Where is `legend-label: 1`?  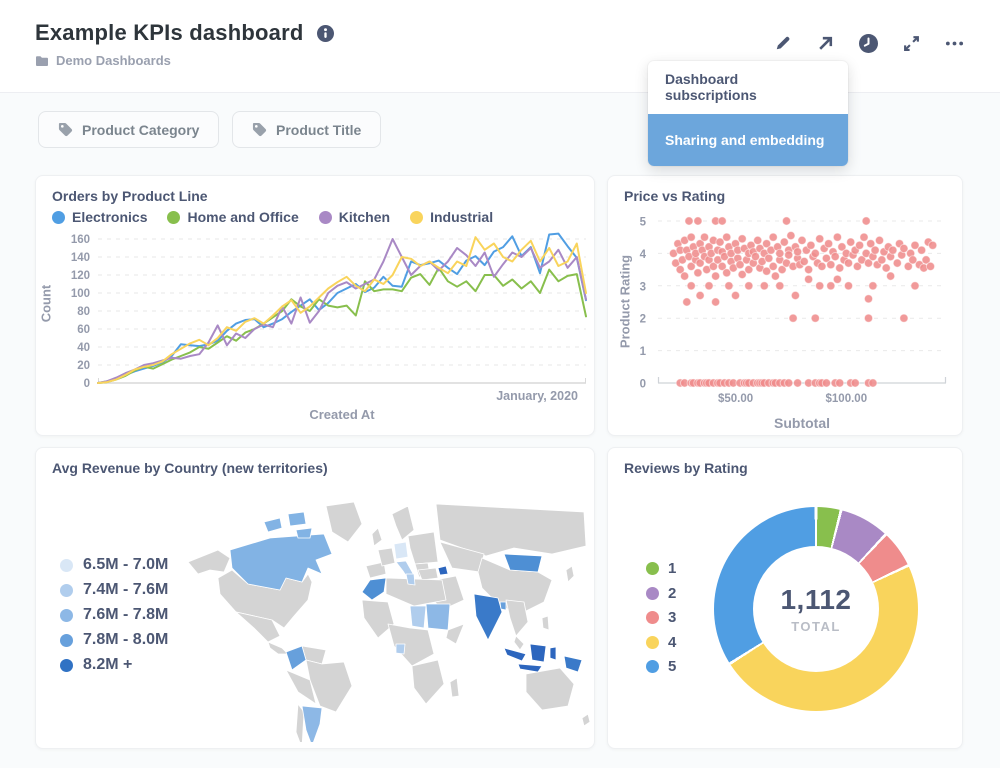 legend-label: 1 is located at coordinates (672, 568).